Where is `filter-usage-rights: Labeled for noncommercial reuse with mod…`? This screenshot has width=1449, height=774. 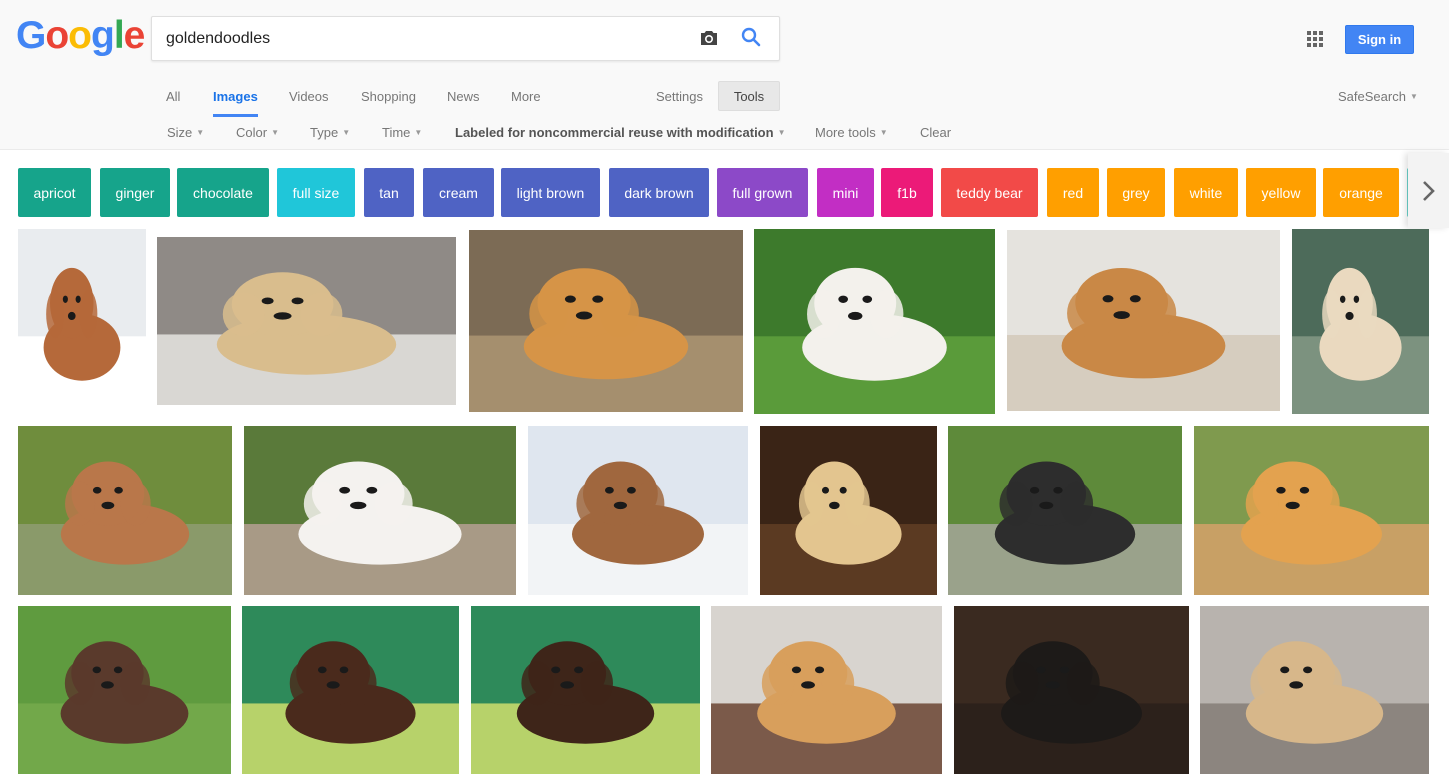 filter-usage-rights: Labeled for noncommercial reuse with mod… is located at coordinates (620, 132).